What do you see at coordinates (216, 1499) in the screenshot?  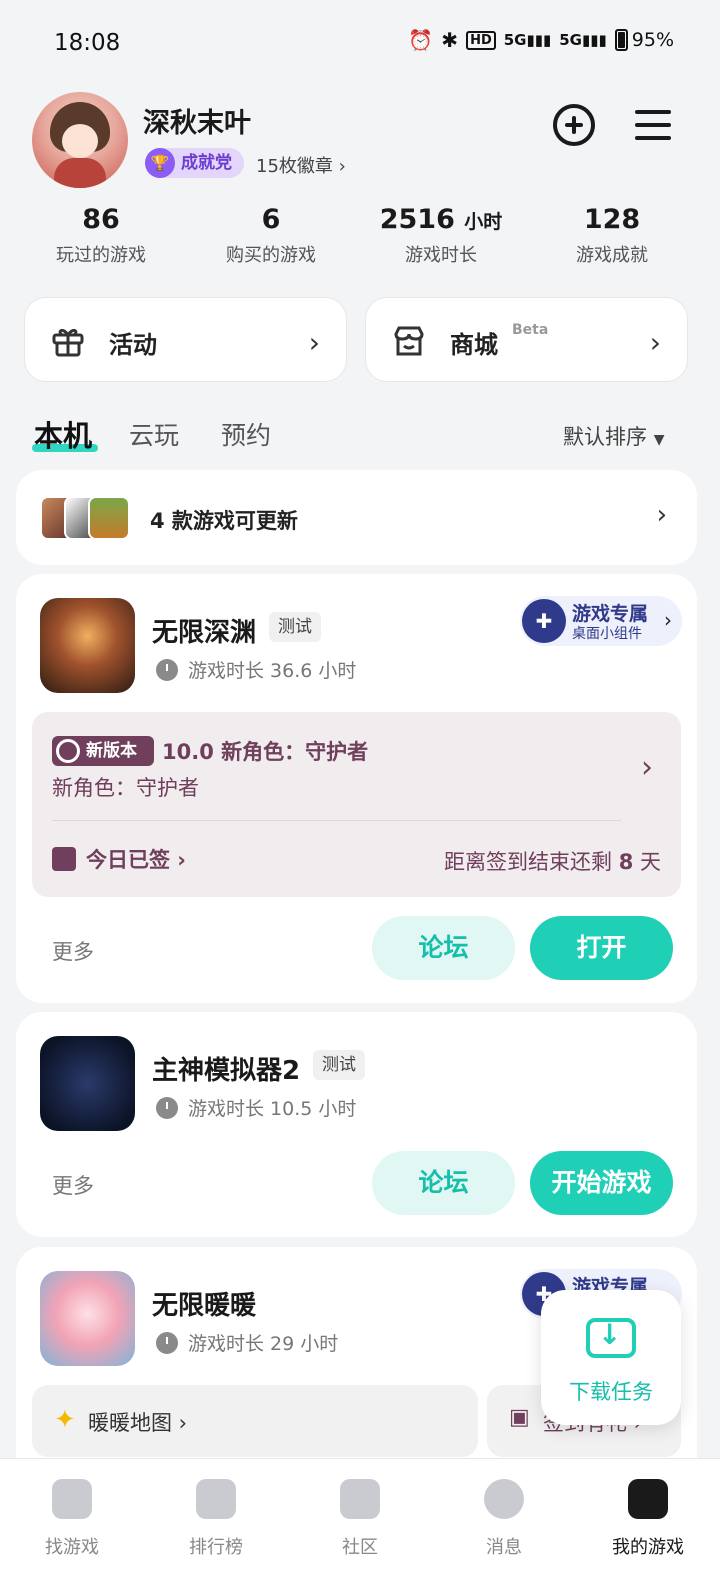 I see `rankings-icon` at bounding box center [216, 1499].